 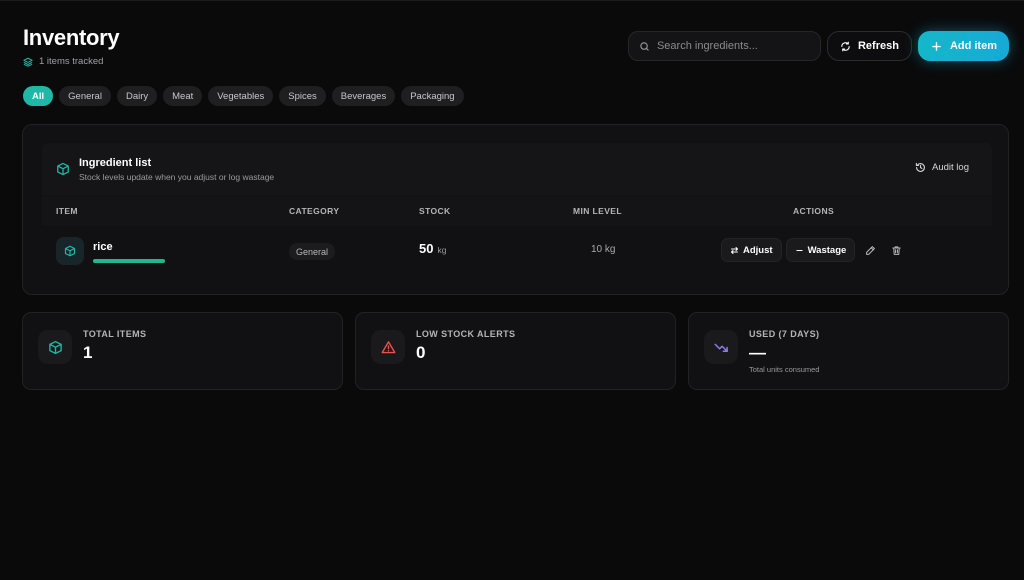 I want to click on table-row: rice General 50 kg 10 kg Adjust Wastage, so click(x=517, y=251).